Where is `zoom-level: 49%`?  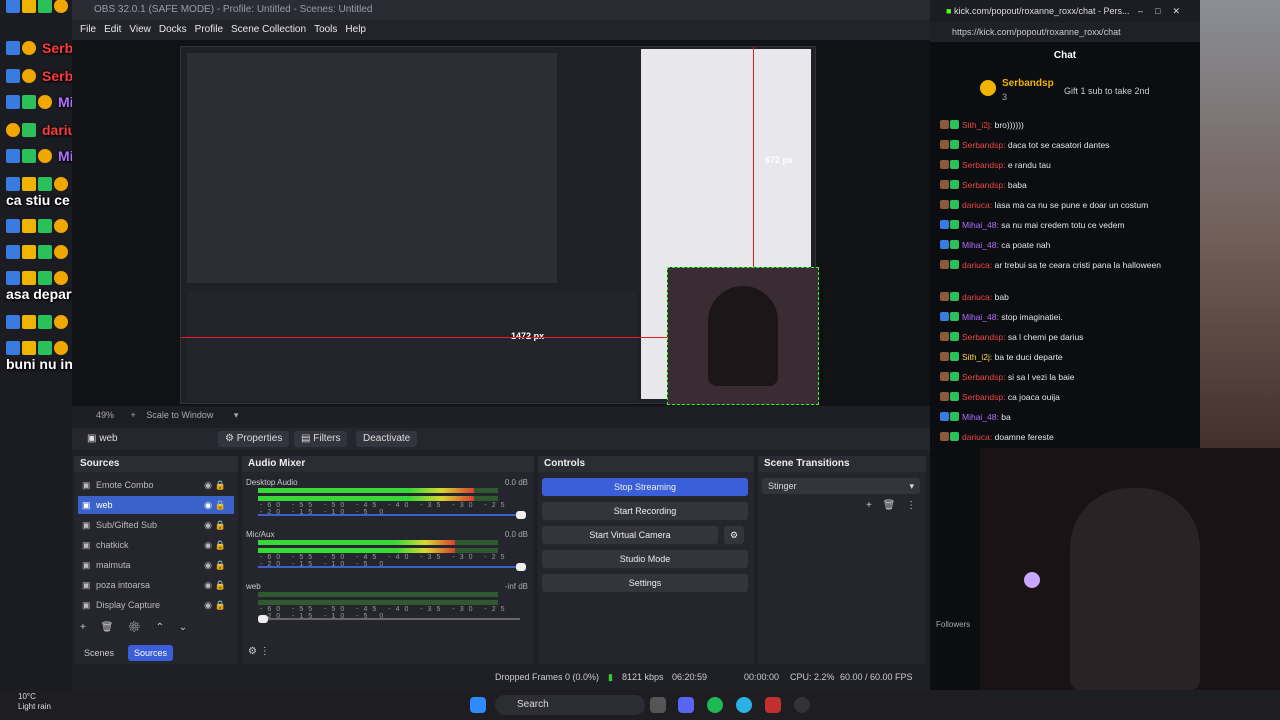 zoom-level: 49% is located at coordinates (105, 415).